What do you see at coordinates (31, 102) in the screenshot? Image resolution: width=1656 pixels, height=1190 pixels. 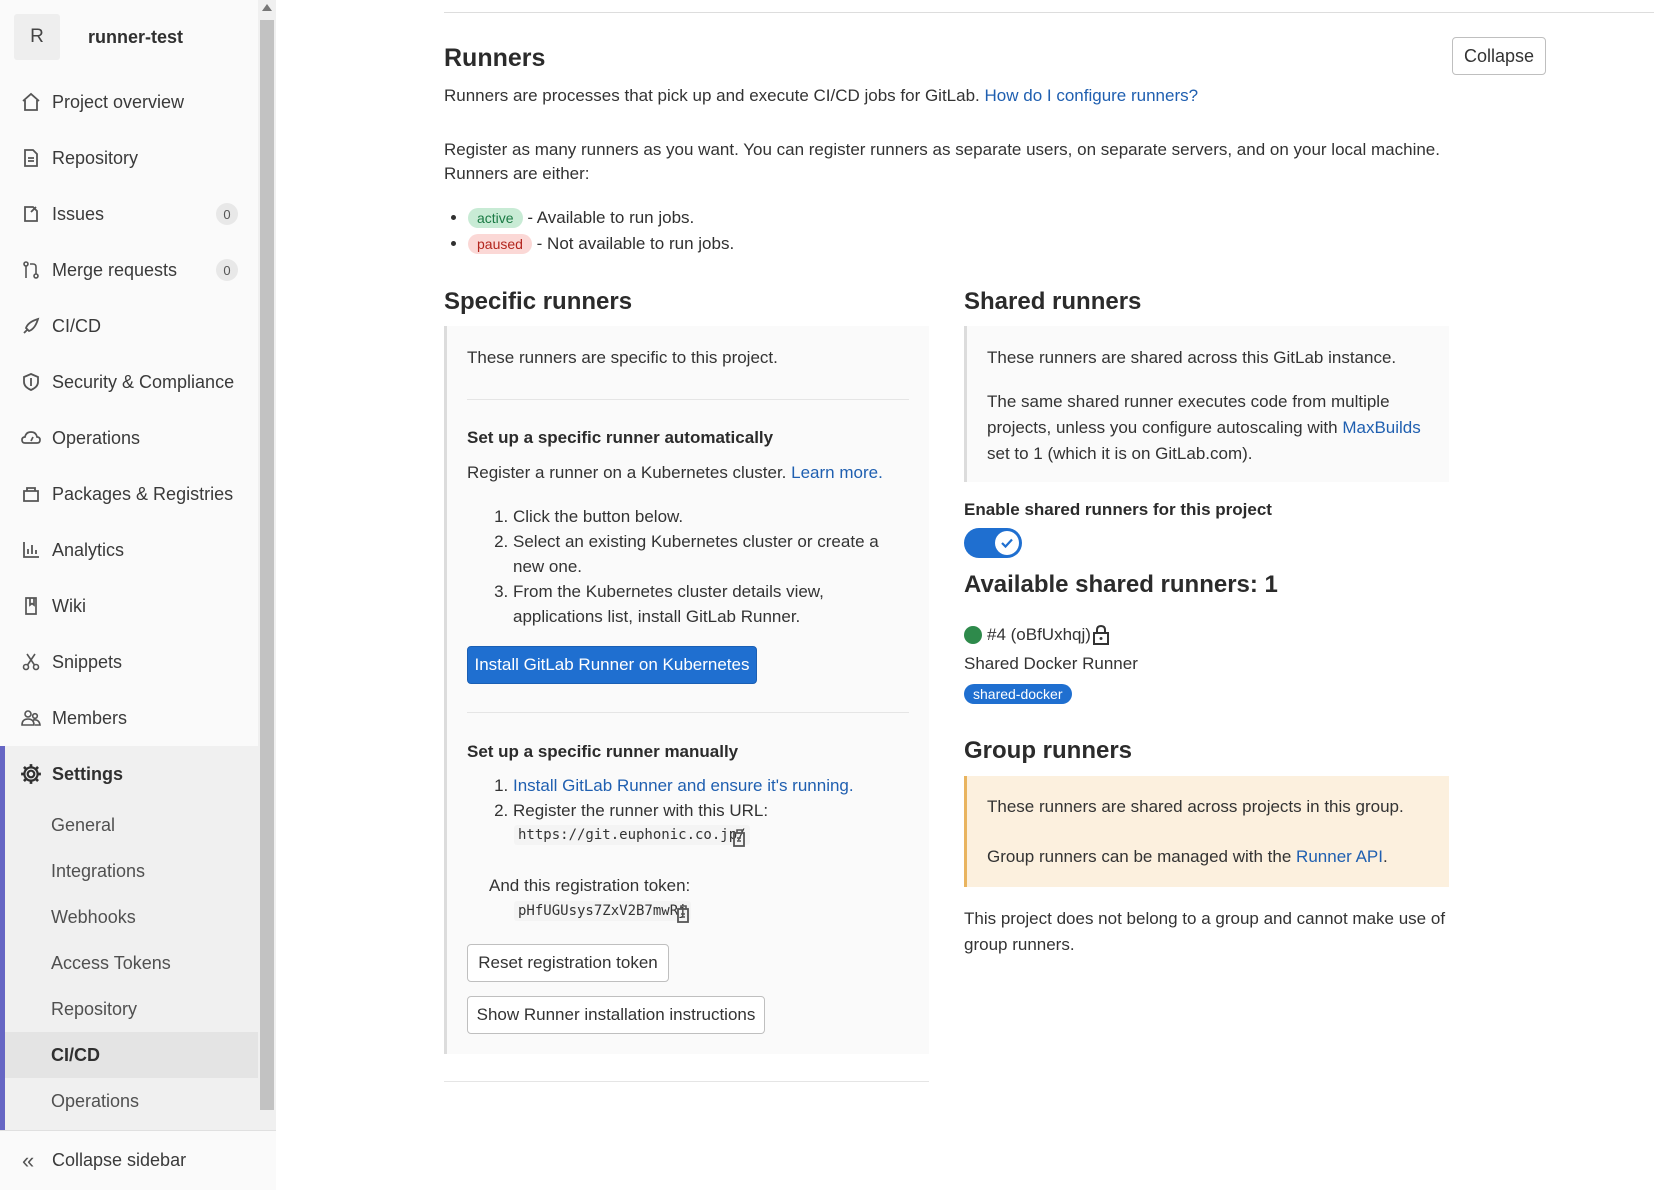 I see `home-icon` at bounding box center [31, 102].